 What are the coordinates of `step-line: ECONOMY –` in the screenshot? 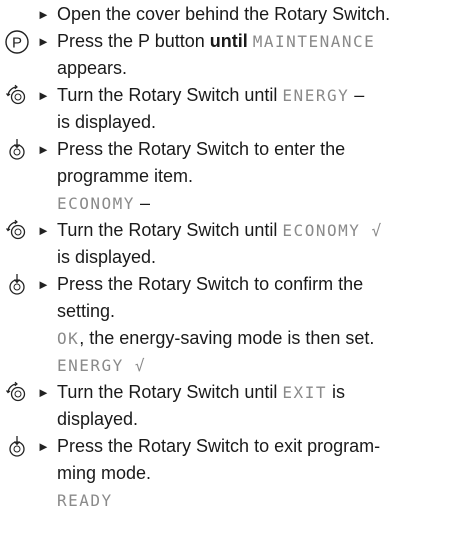 It's located at (252, 203).